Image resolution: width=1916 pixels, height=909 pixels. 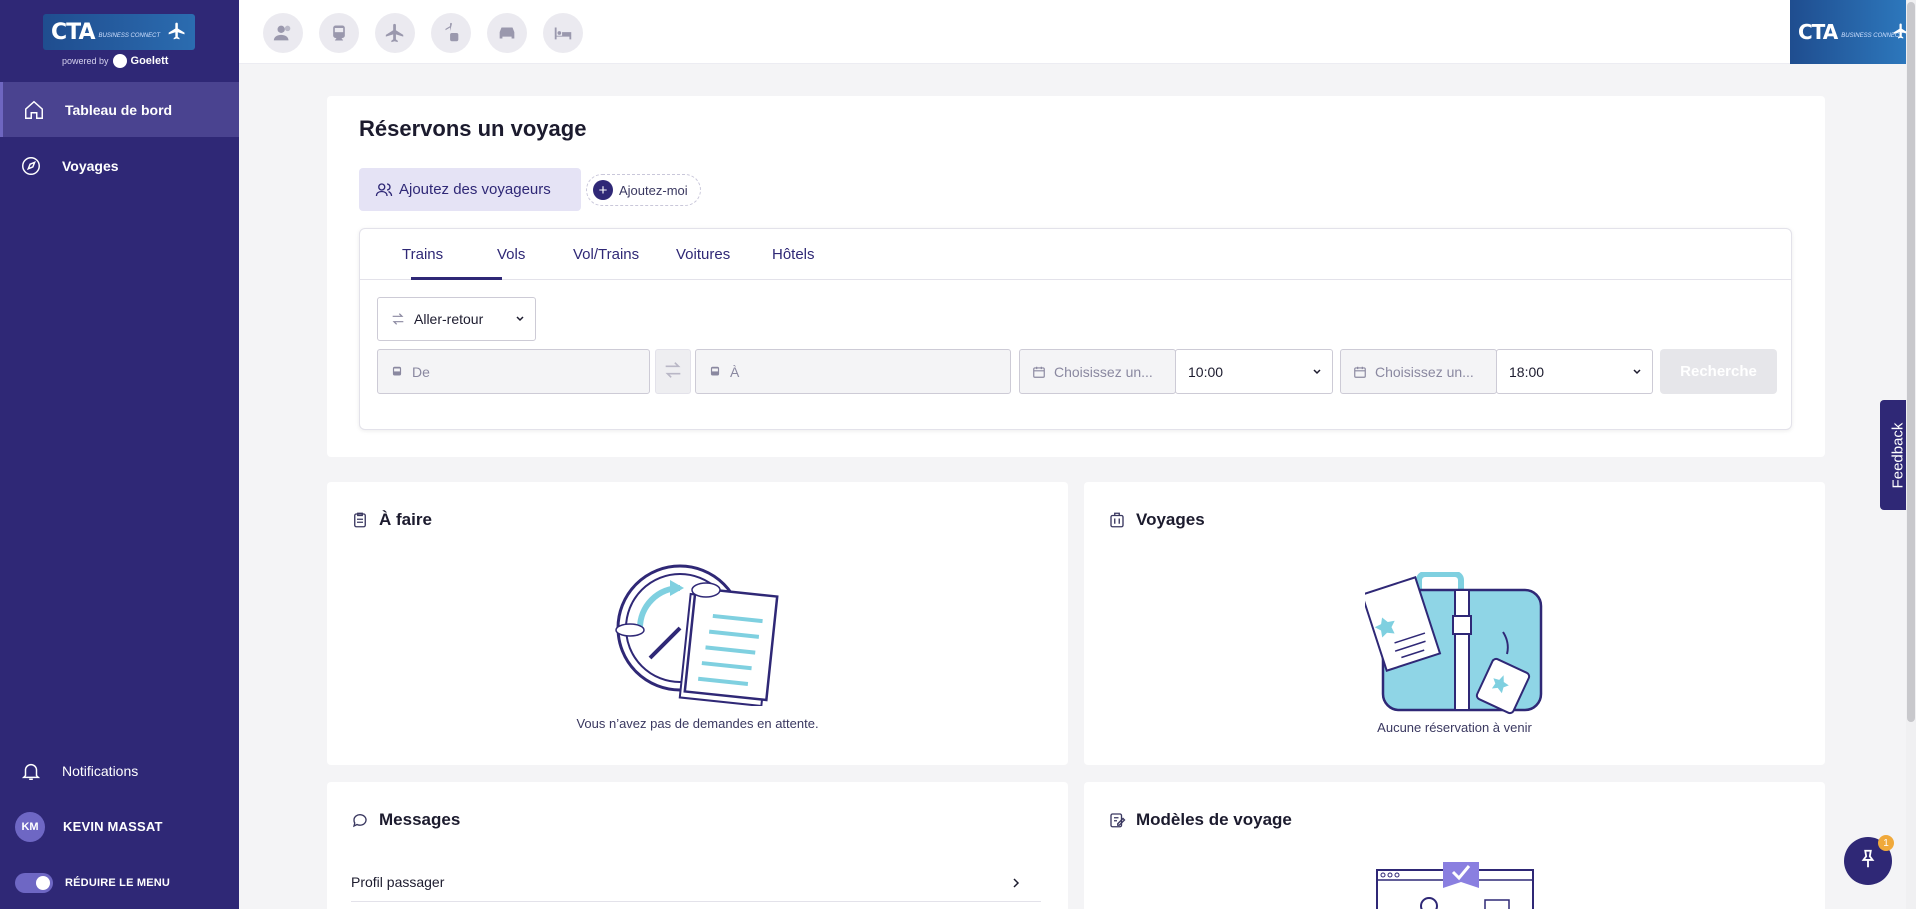 I want to click on bell-icon, so click(x=31, y=771).